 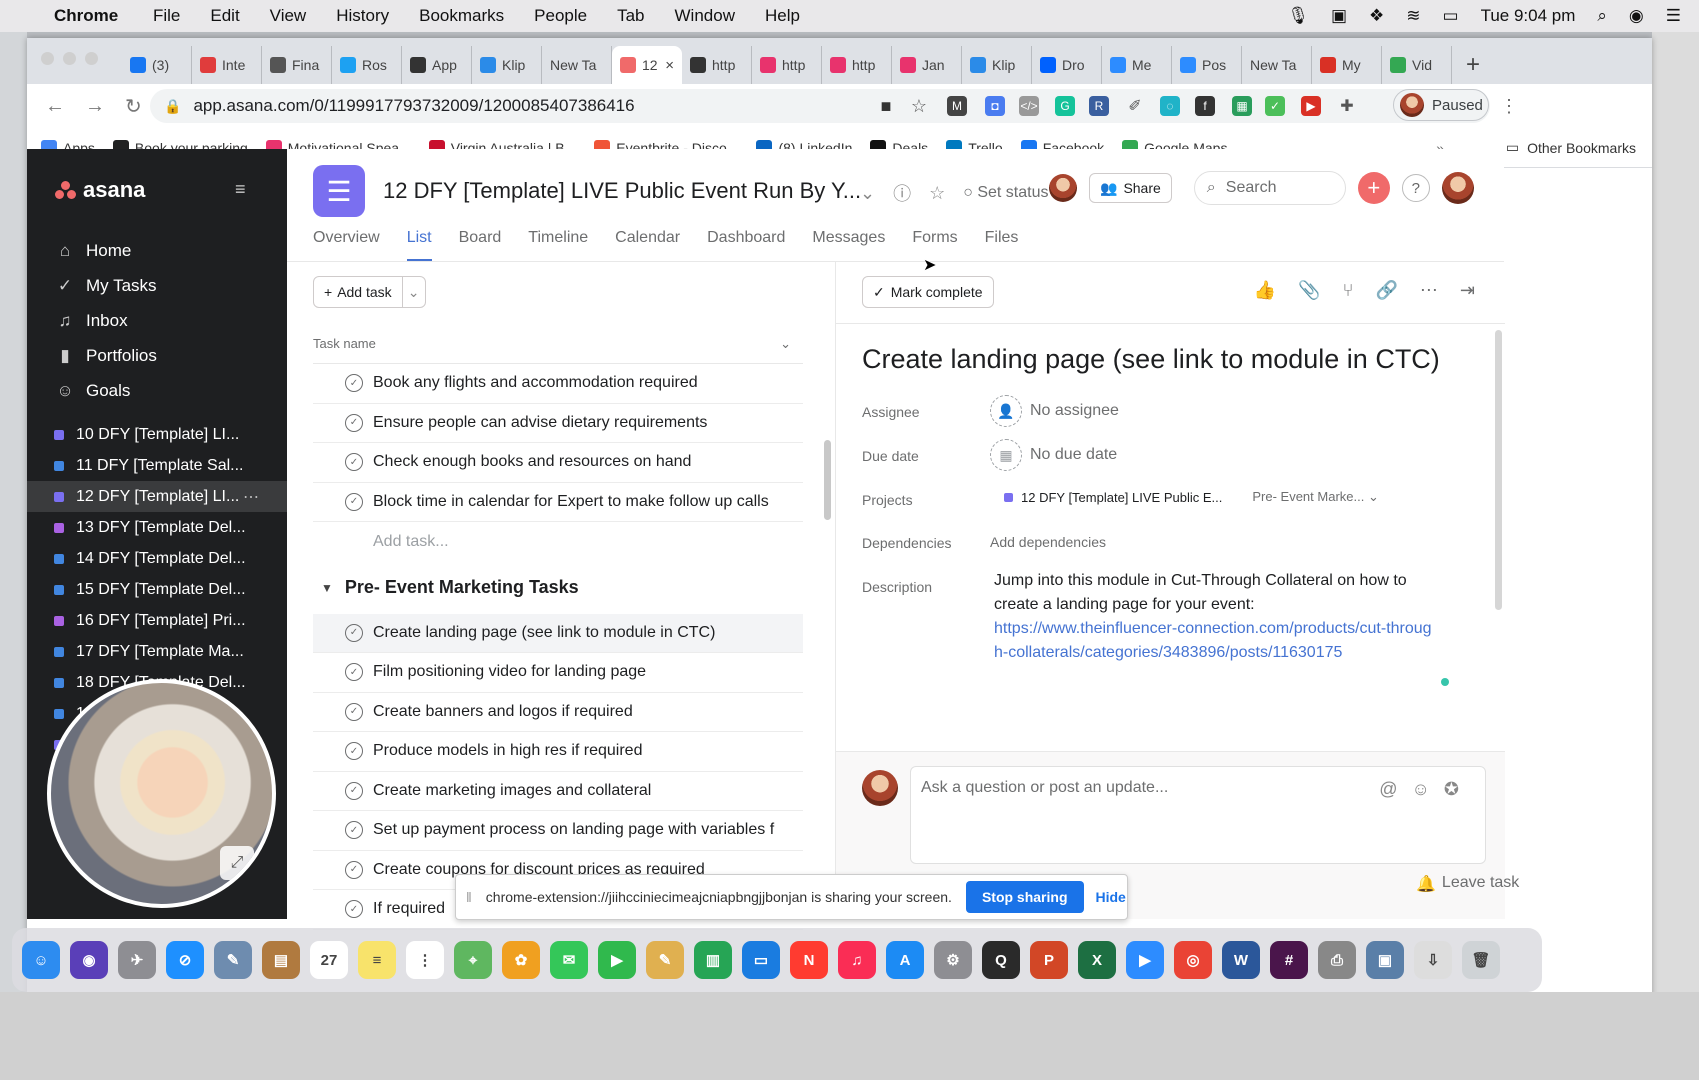 What do you see at coordinates (857, 960) in the screenshot?
I see `dock-music-icon: ♫` at bounding box center [857, 960].